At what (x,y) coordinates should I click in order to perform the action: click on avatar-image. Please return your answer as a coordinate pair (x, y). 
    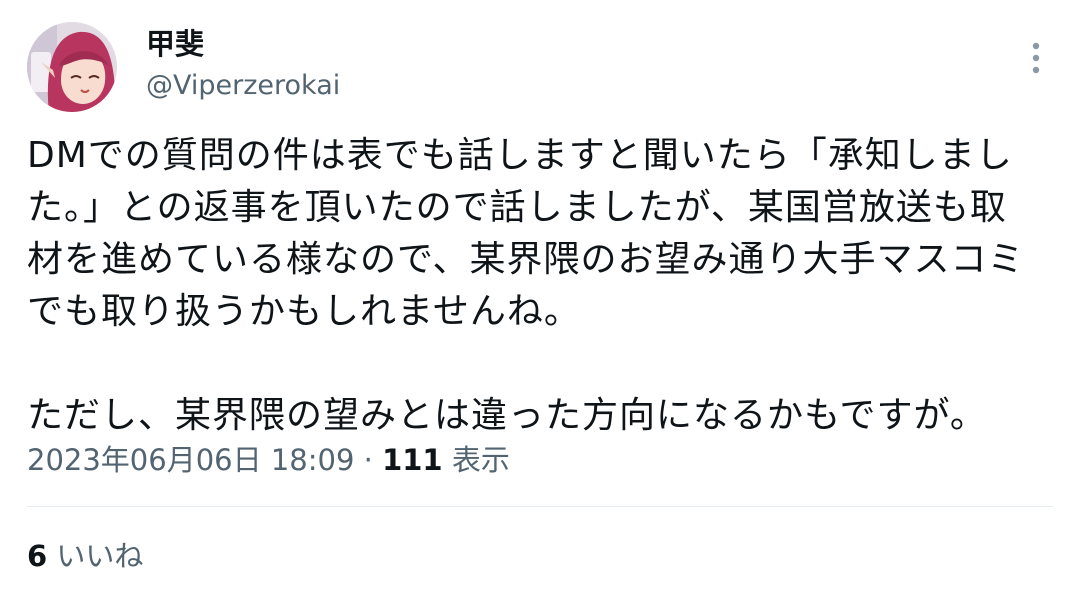
    Looking at the image, I should click on (72, 67).